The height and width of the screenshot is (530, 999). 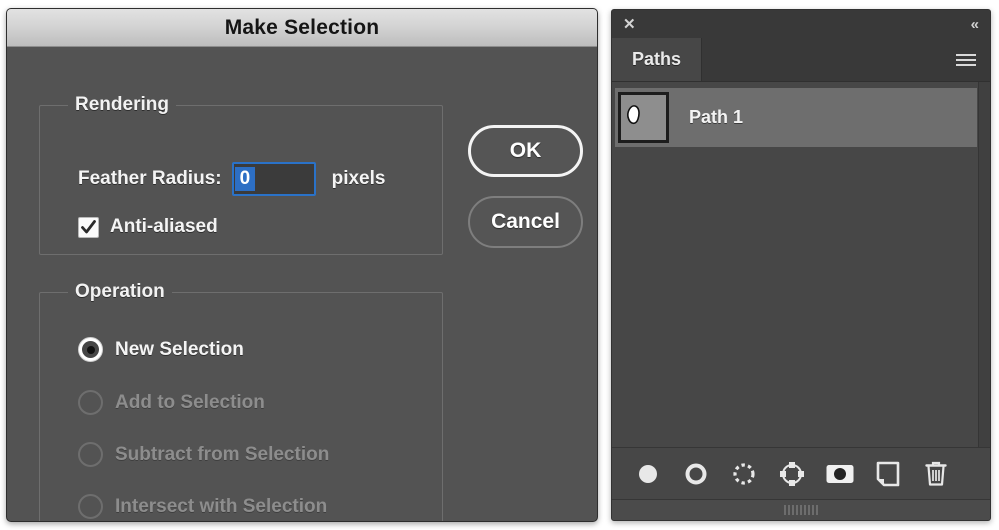 I want to click on paths-panel-toolbar, so click(x=801, y=473).